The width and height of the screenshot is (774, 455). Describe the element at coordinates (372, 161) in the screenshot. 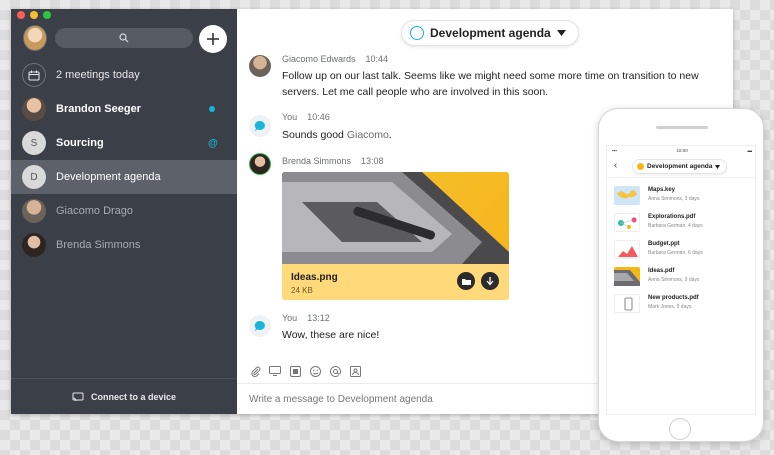

I see `message-time: 13:08` at that location.